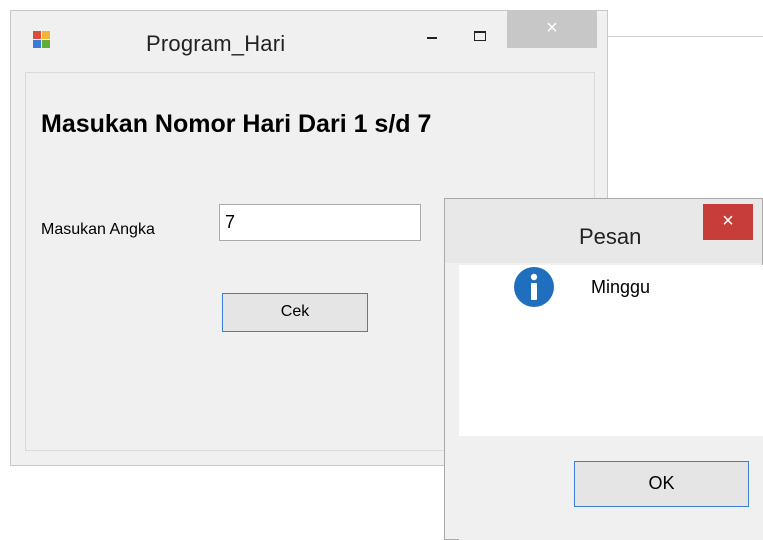  I want to click on main-titlebar: Program_Hari ×, so click(309, 40).